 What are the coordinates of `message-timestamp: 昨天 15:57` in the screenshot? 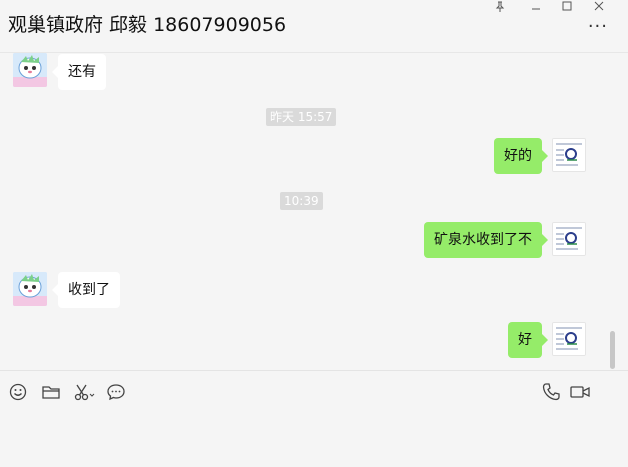 It's located at (301, 117).